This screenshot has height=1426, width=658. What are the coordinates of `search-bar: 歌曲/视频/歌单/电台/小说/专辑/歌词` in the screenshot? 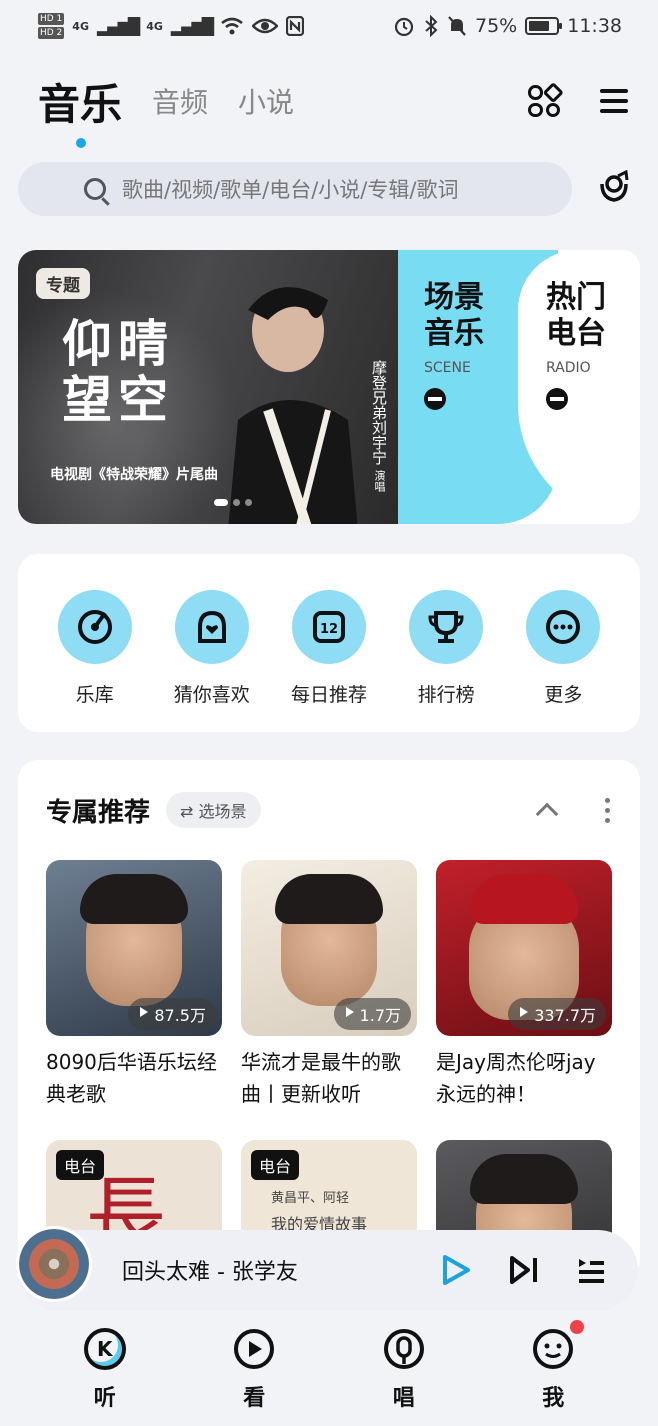 It's located at (295, 189).